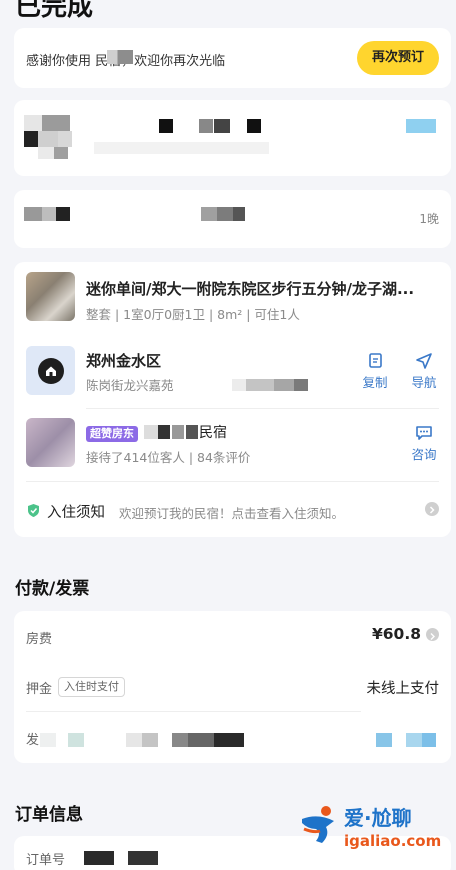 This screenshot has height=870, width=456. What do you see at coordinates (124, 361) in the screenshot?
I see `district-name: 郑州金水区` at bounding box center [124, 361].